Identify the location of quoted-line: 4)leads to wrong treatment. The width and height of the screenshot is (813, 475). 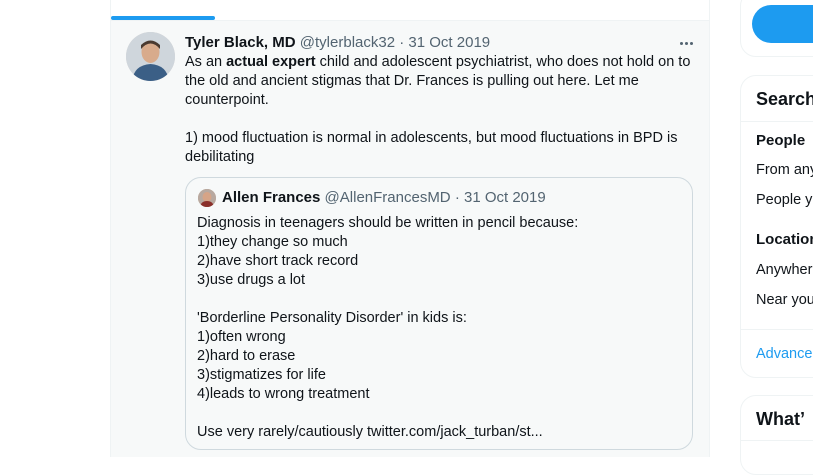
(283, 394).